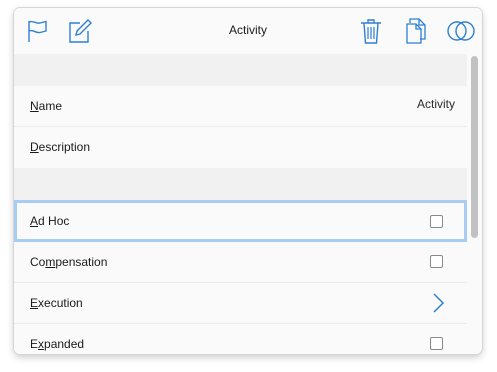 The image size is (497, 372). Describe the element at coordinates (474, 147) in the screenshot. I see `vertical-scrollbar` at that location.